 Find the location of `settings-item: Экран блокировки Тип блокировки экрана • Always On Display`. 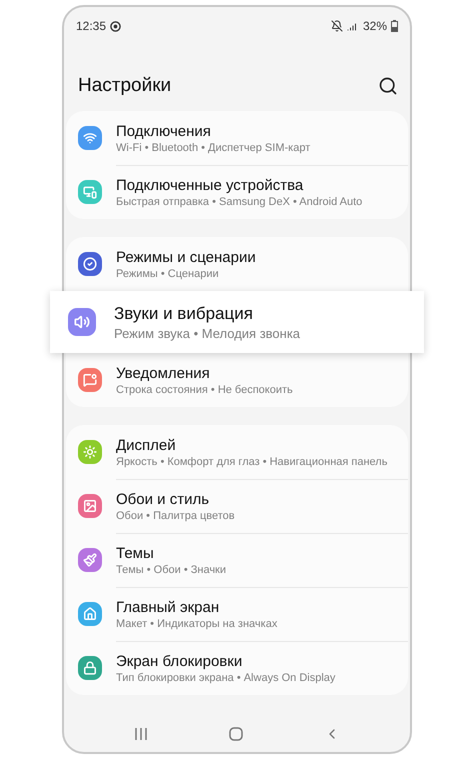

settings-item: Экран блокировки Тип блокировки экрана • Always On Display is located at coordinates (237, 668).